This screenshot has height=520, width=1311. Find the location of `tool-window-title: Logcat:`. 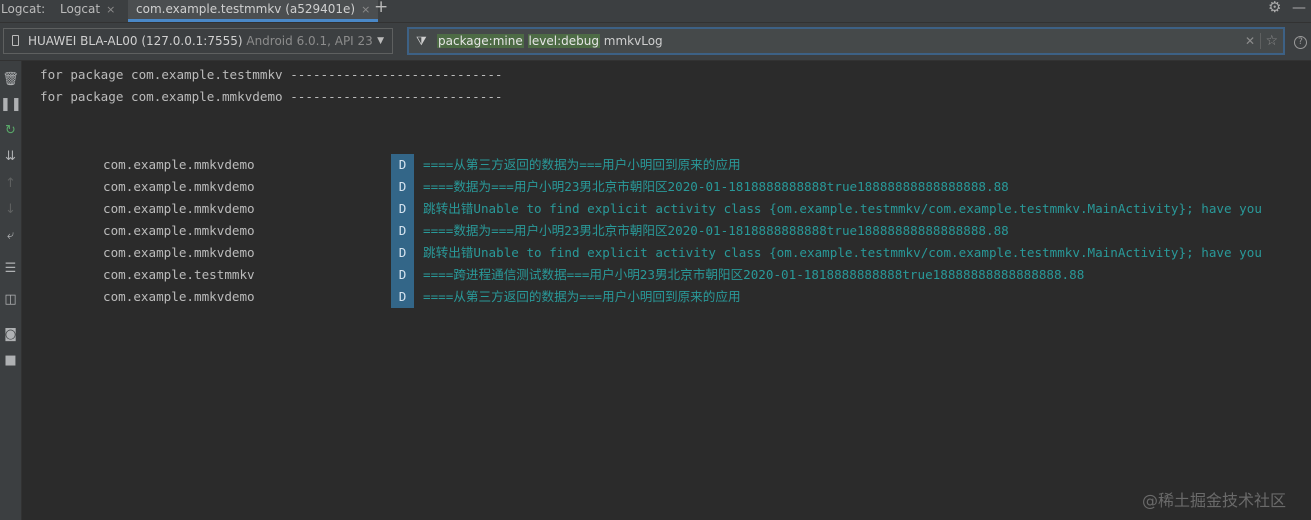

tool-window-title: Logcat: is located at coordinates (23, 9).